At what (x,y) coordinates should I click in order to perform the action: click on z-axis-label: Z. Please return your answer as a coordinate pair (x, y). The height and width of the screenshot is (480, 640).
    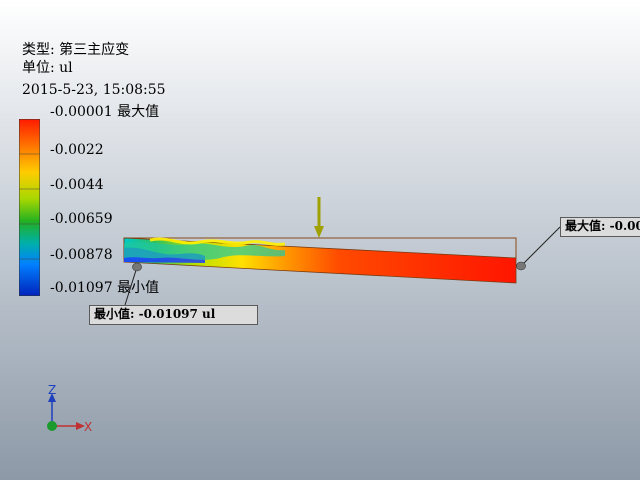
    Looking at the image, I should click on (52, 390).